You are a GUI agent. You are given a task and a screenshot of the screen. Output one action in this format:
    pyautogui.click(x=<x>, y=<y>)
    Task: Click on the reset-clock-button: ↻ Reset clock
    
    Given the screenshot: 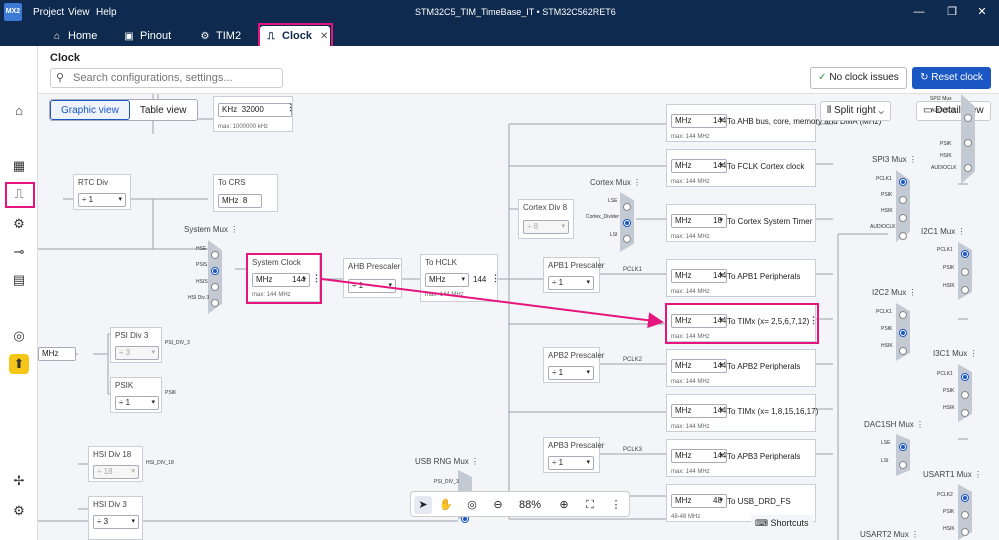 What is the action you would take?
    pyautogui.click(x=951, y=78)
    